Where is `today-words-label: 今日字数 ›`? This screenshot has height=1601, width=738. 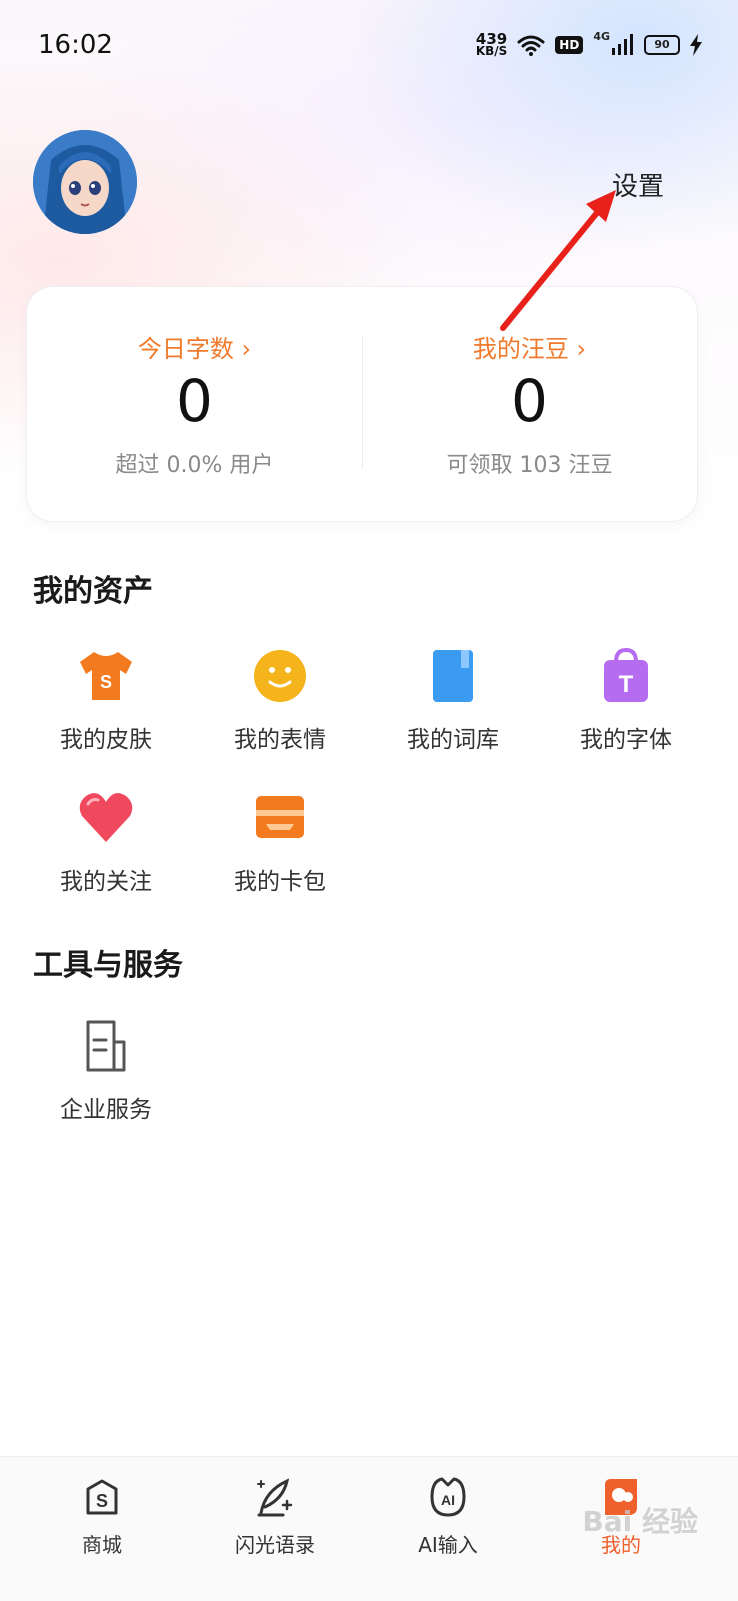 today-words-label: 今日字数 › is located at coordinates (194, 349).